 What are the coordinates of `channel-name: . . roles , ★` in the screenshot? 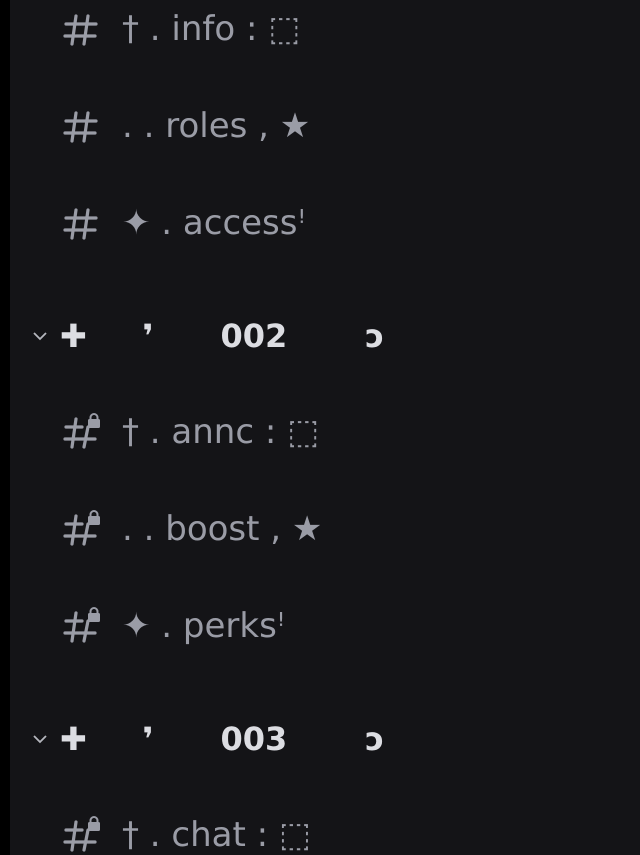 It's located at (216, 126).